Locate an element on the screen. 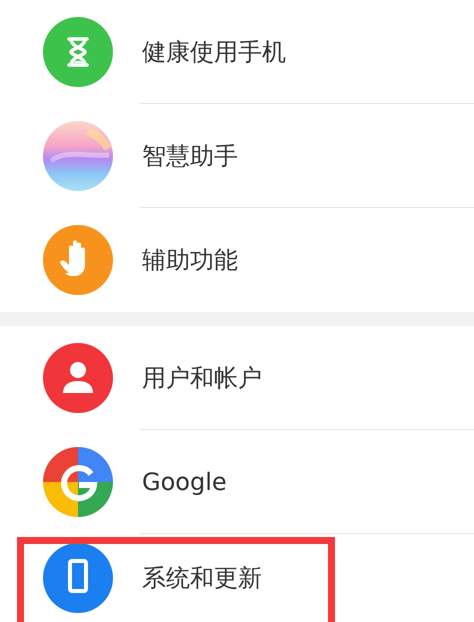  item-label: Google is located at coordinates (184, 482).